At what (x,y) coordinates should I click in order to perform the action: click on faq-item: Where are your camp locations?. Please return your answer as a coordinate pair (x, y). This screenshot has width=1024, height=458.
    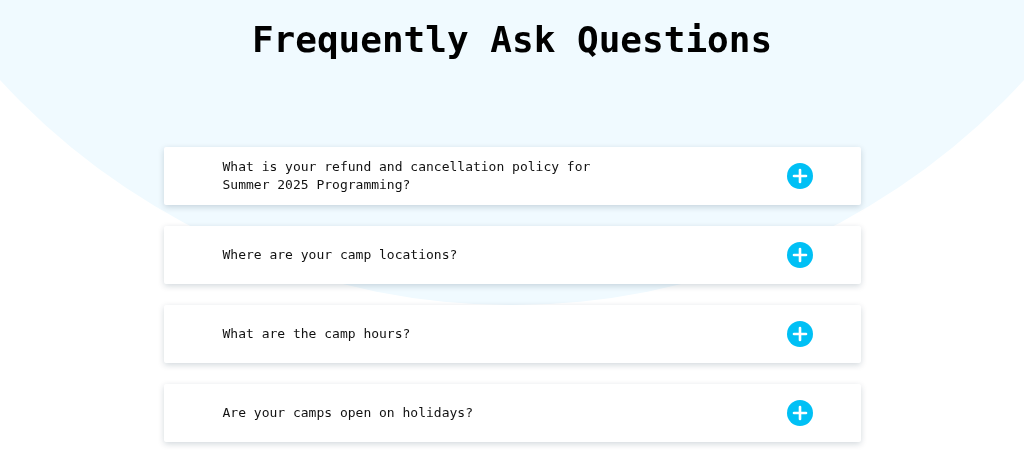
    Looking at the image, I should click on (512, 255).